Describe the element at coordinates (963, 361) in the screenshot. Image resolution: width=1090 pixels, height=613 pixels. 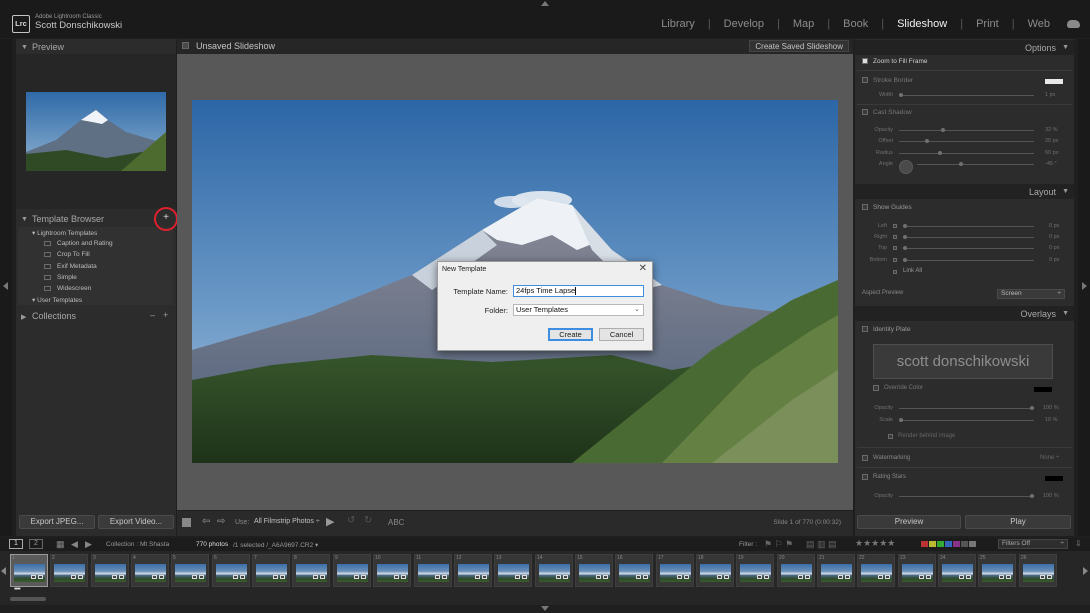
I see `identity-plate-preview: scott donschikowski` at that location.